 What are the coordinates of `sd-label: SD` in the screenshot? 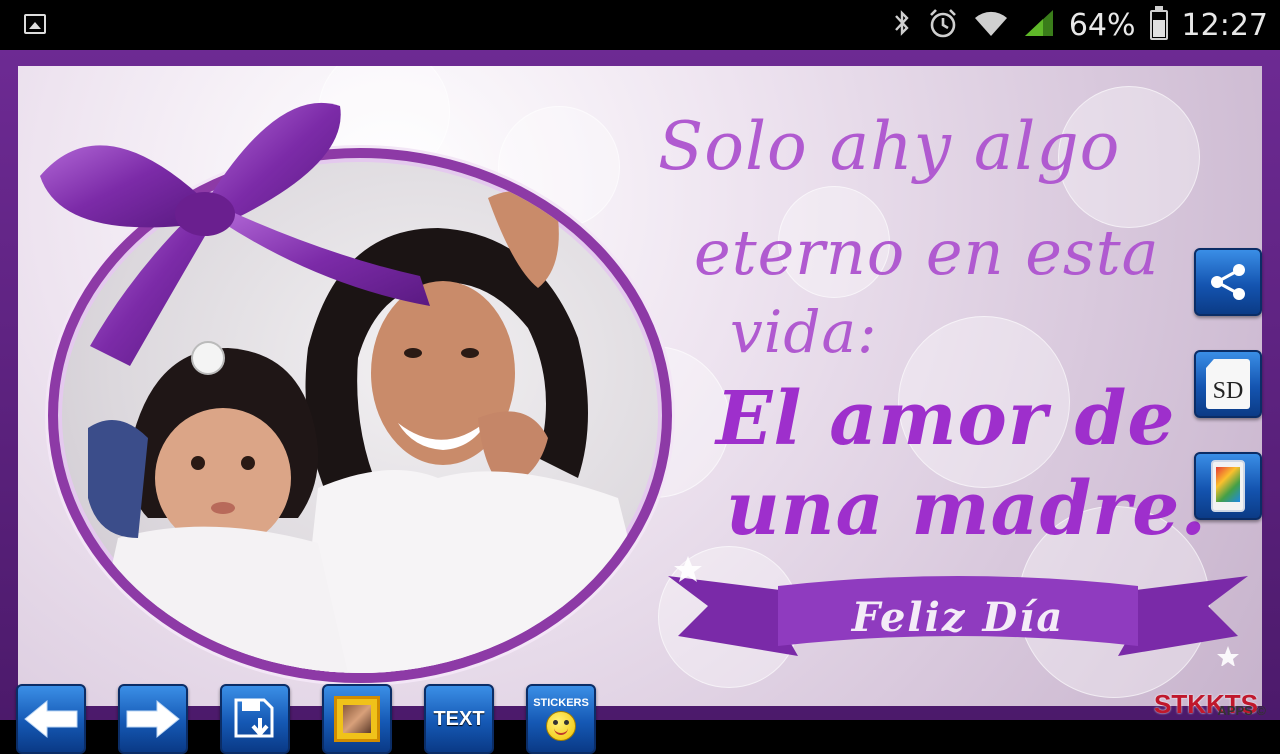 It's located at (1228, 391).